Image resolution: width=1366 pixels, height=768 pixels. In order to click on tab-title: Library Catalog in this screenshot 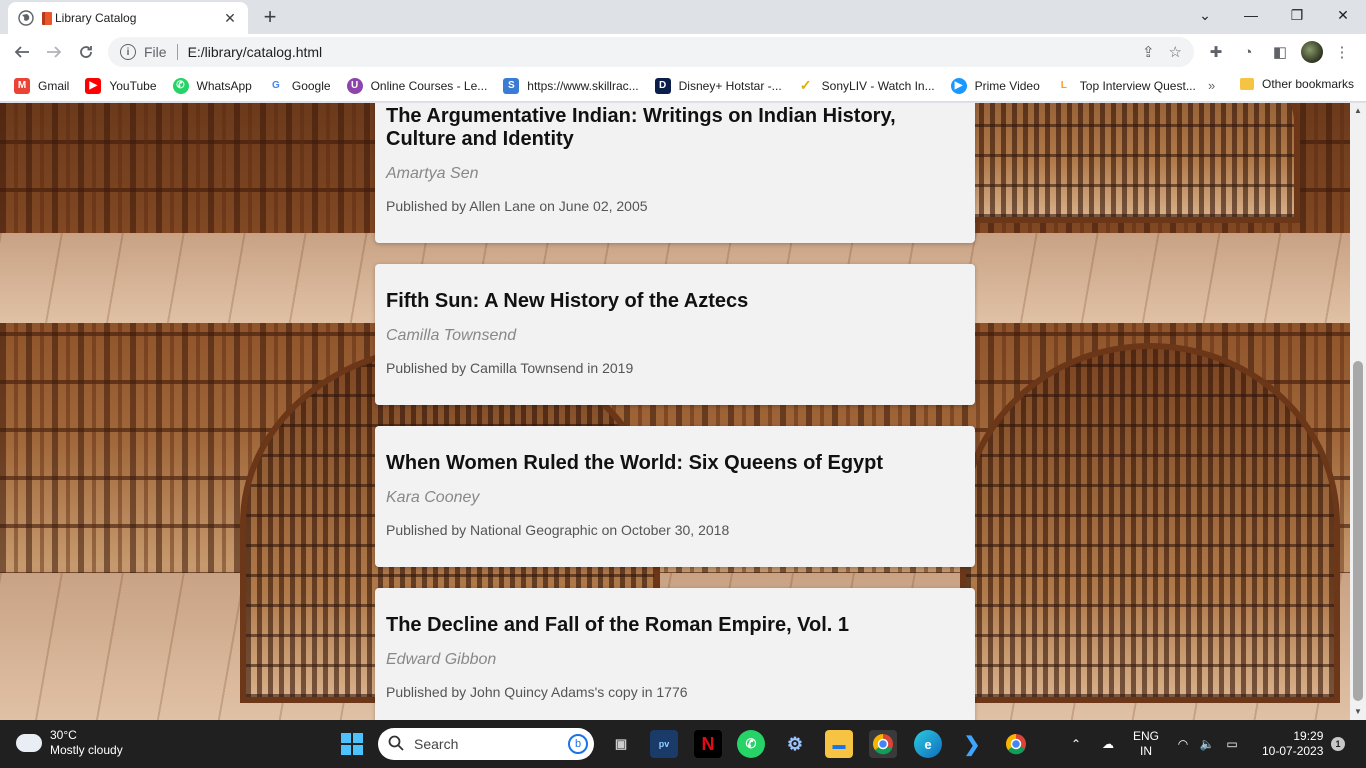, I will do `click(132, 18)`.